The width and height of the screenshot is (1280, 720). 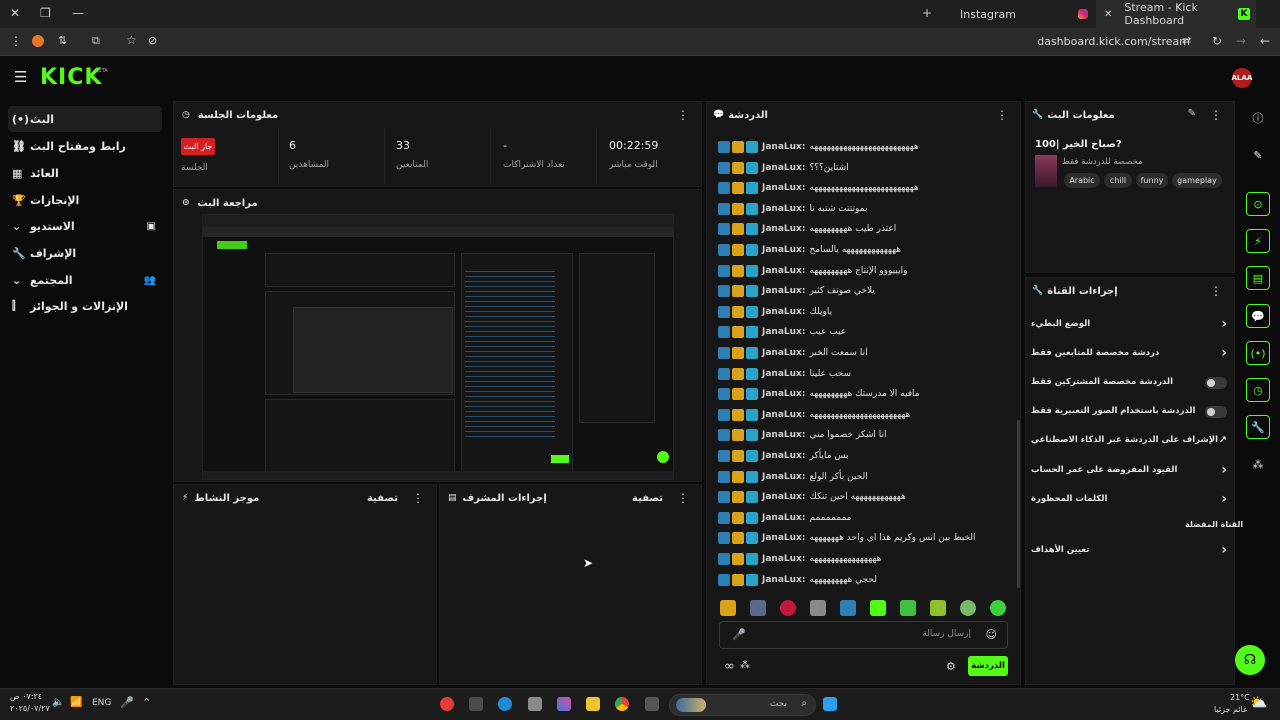 What do you see at coordinates (438, 347) in the screenshot?
I see `stream-preview-video` at bounding box center [438, 347].